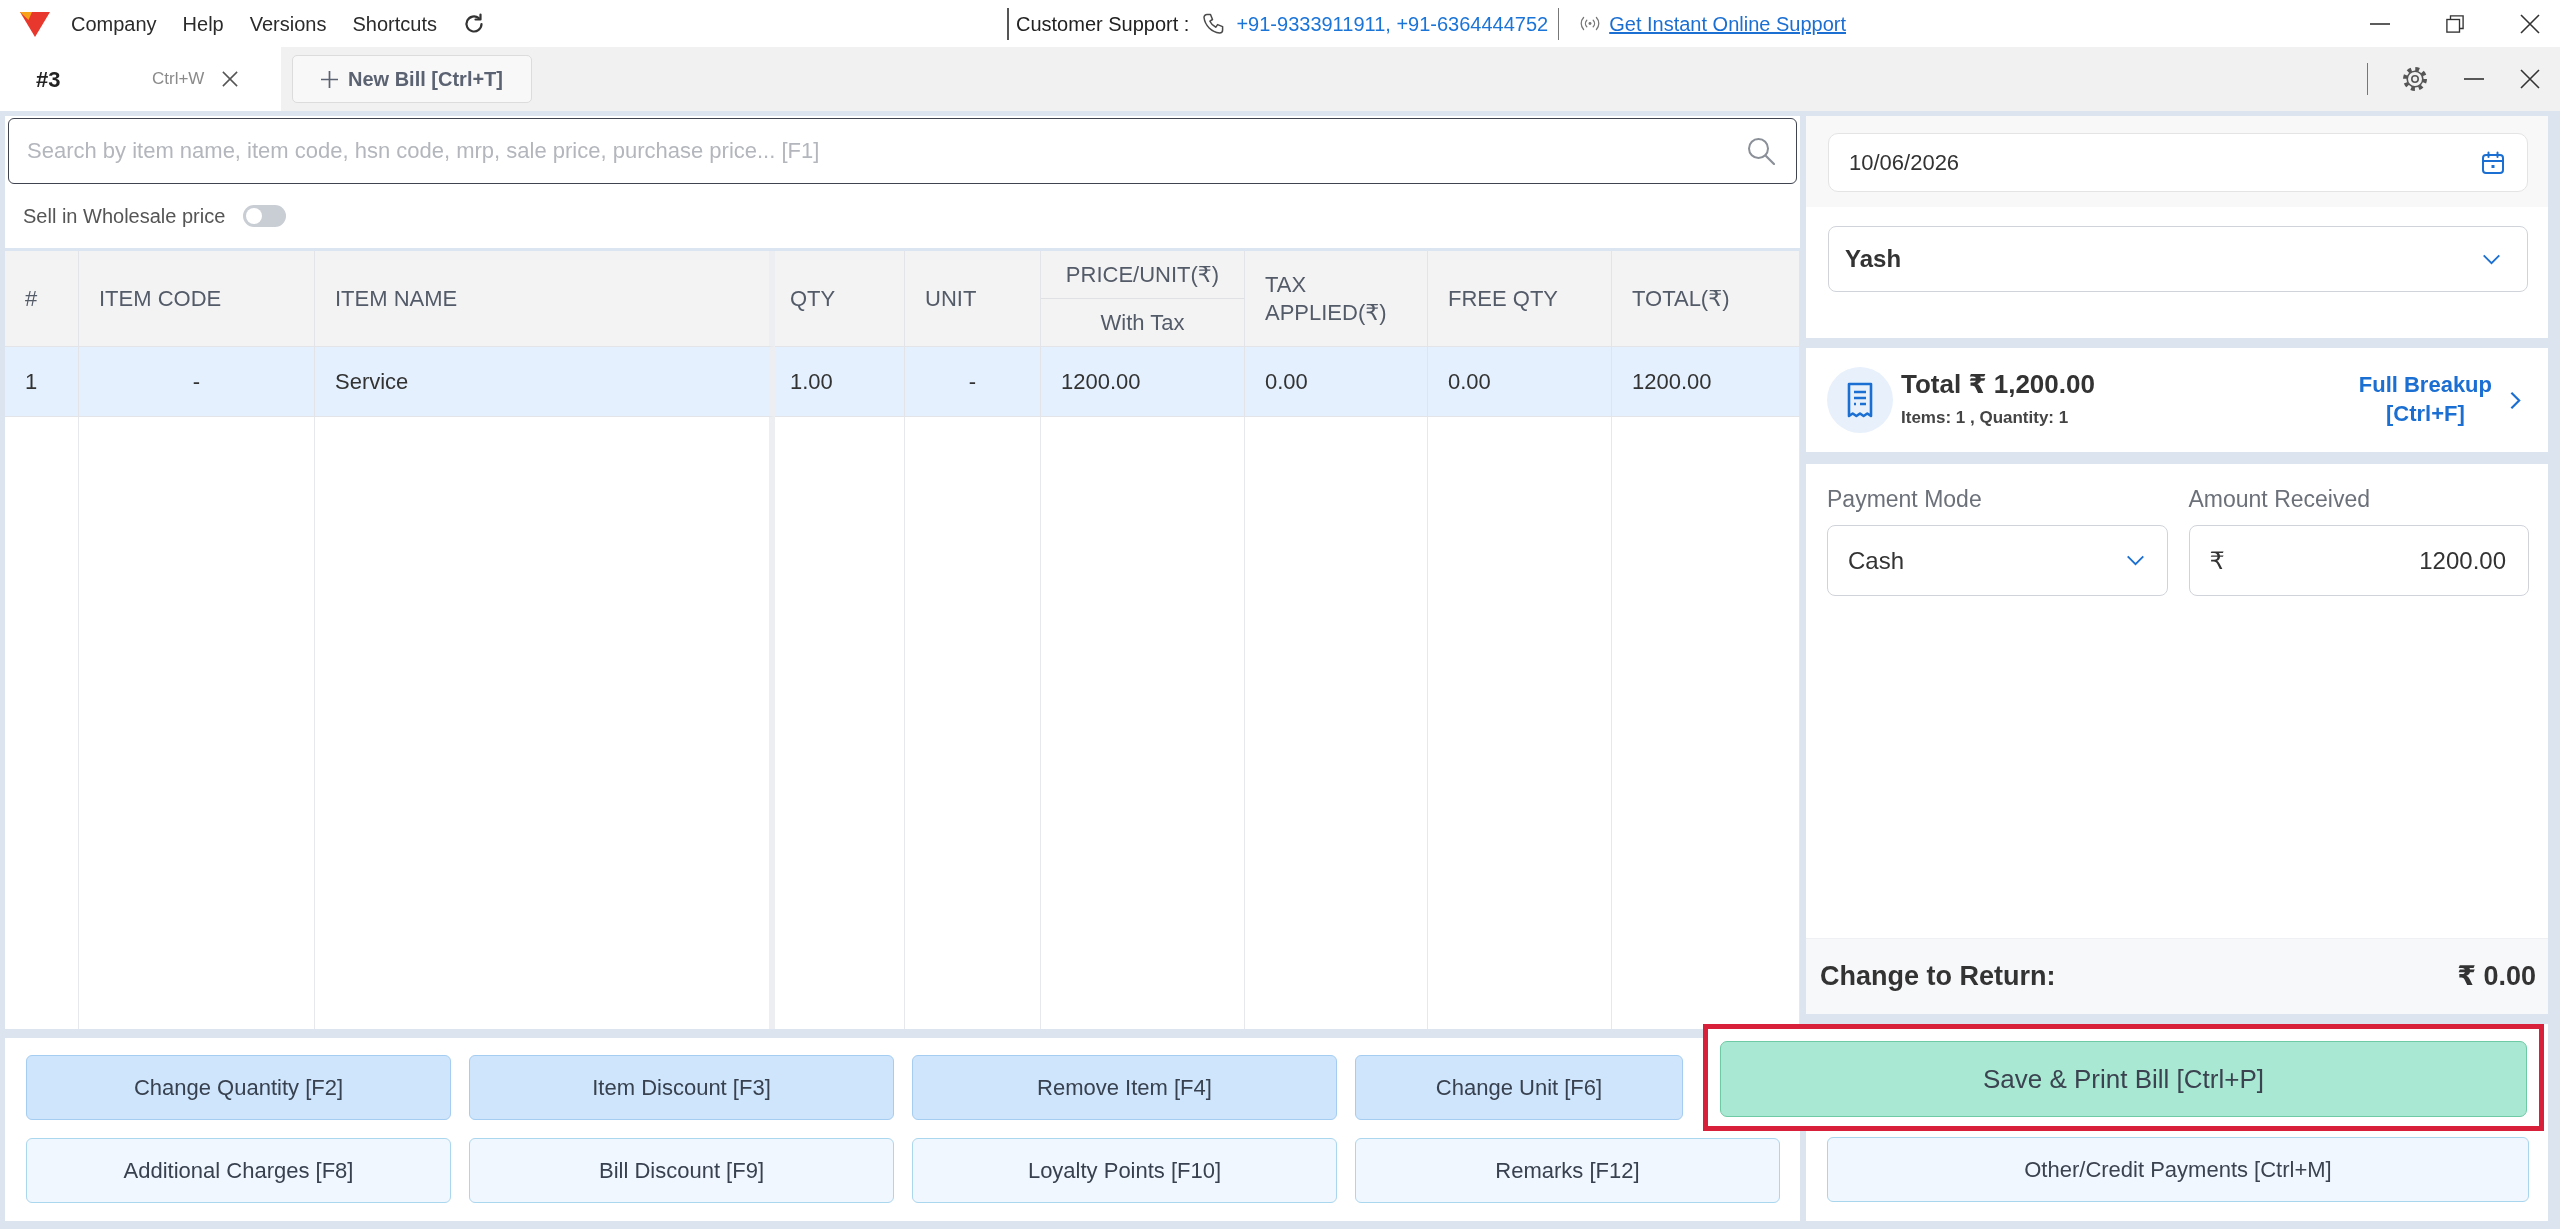 This screenshot has width=2560, height=1229. I want to click on column-header: TAX APPLIED(₹), so click(1336, 299).